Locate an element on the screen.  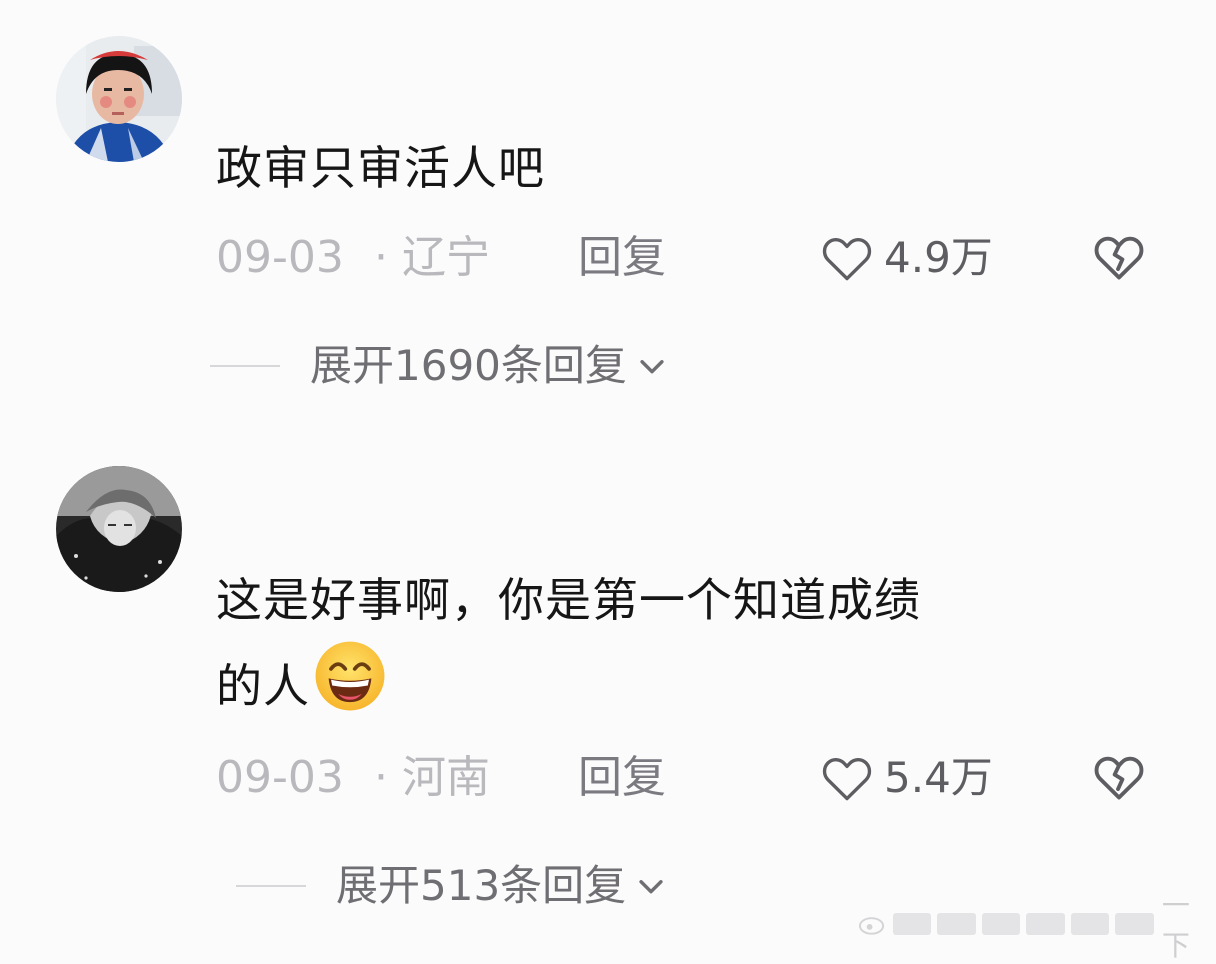
comment-location: · 河南 is located at coordinates (432, 777).